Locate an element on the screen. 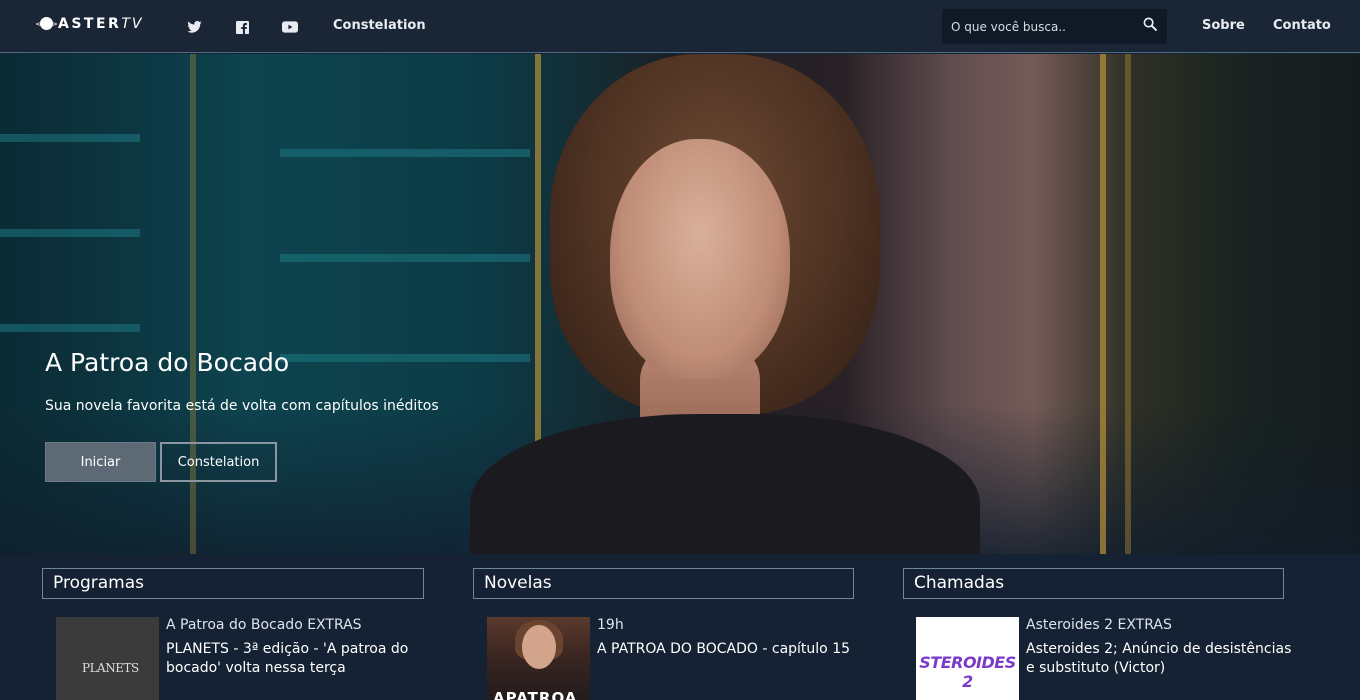 Image resolution: width=1360 pixels, height=700 pixels. card-thumbnail: STEROIDES 2 is located at coordinates (967, 658).